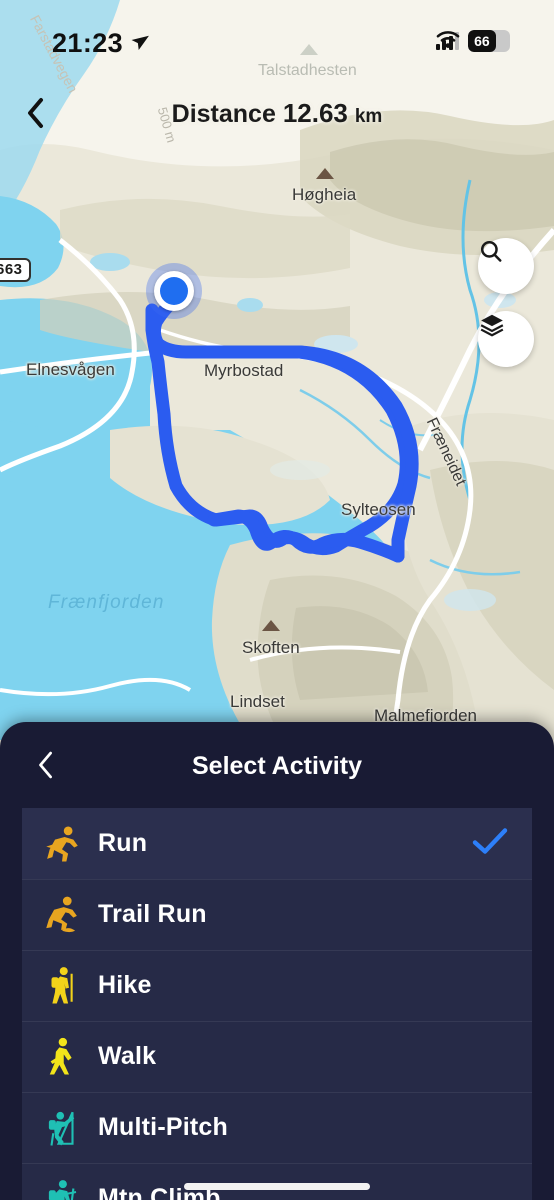  I want to click on distance-unit: km, so click(368, 116).